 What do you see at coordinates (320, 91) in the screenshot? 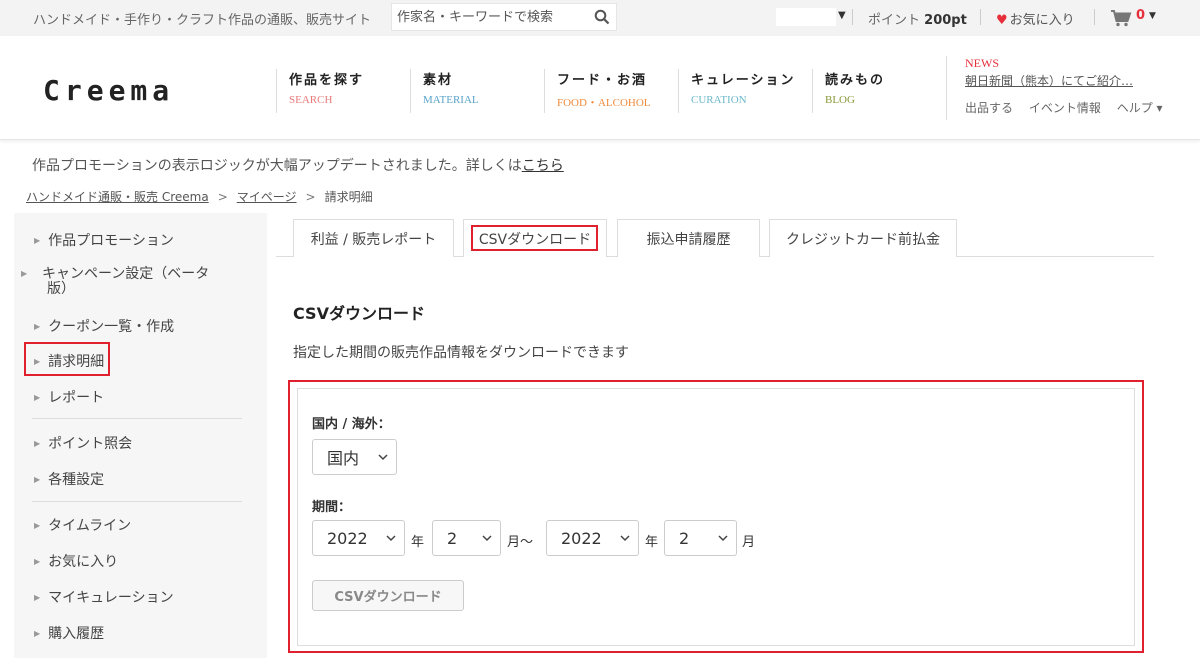
I see `nav-search: 作品を探す SEARCH` at bounding box center [320, 91].